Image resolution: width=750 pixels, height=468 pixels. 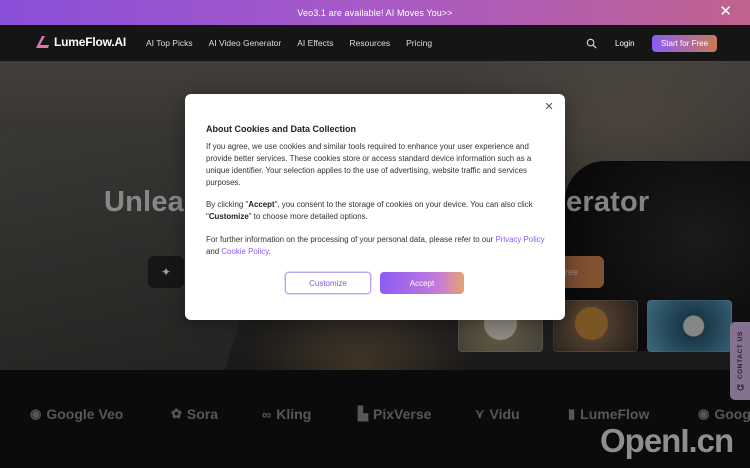 I want to click on logo-text: LumeFlow.AI, so click(x=90, y=42).